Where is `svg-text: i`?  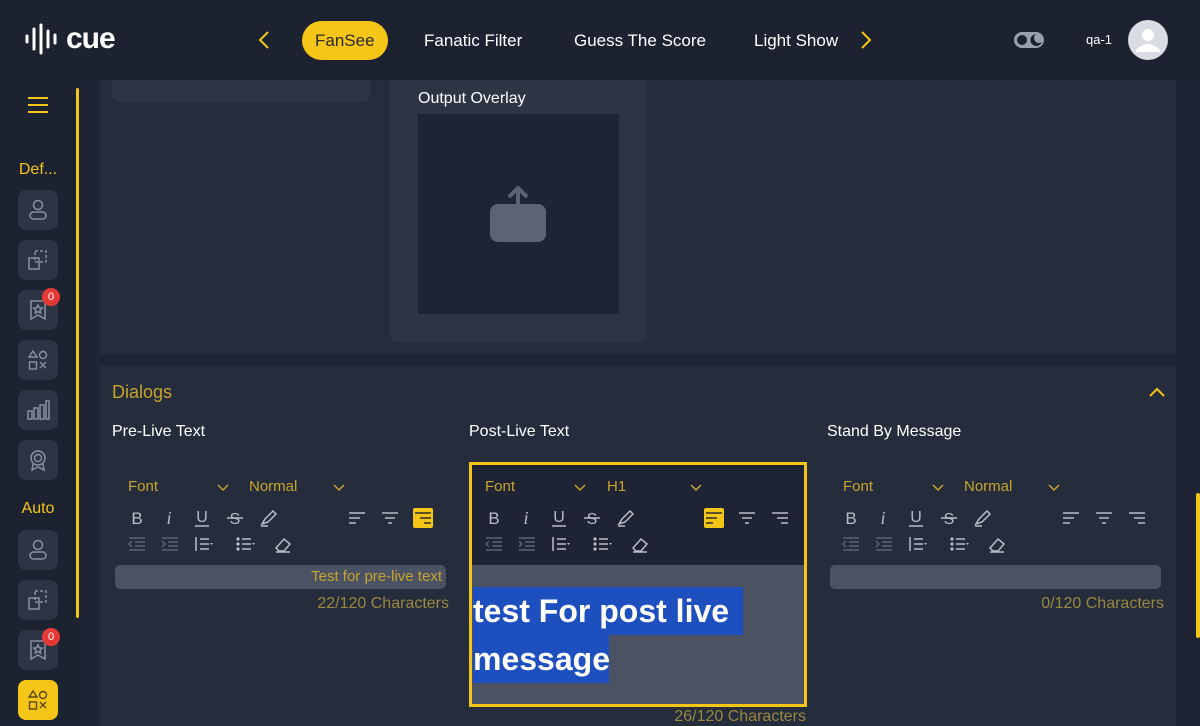 svg-text: i is located at coordinates (525, 518).